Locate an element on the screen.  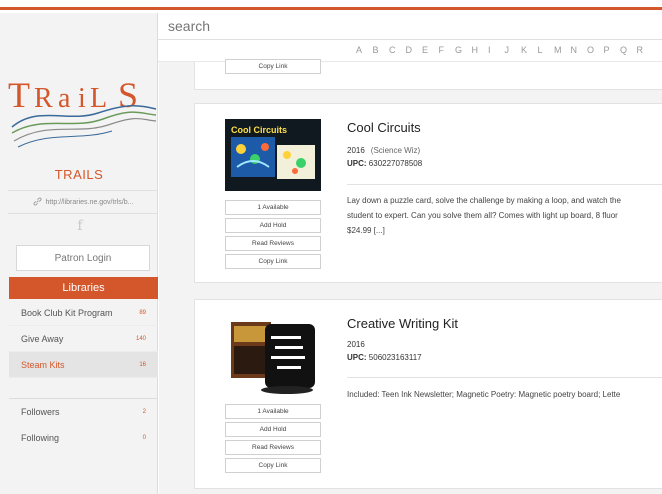
link-icon is located at coordinates (37, 202).